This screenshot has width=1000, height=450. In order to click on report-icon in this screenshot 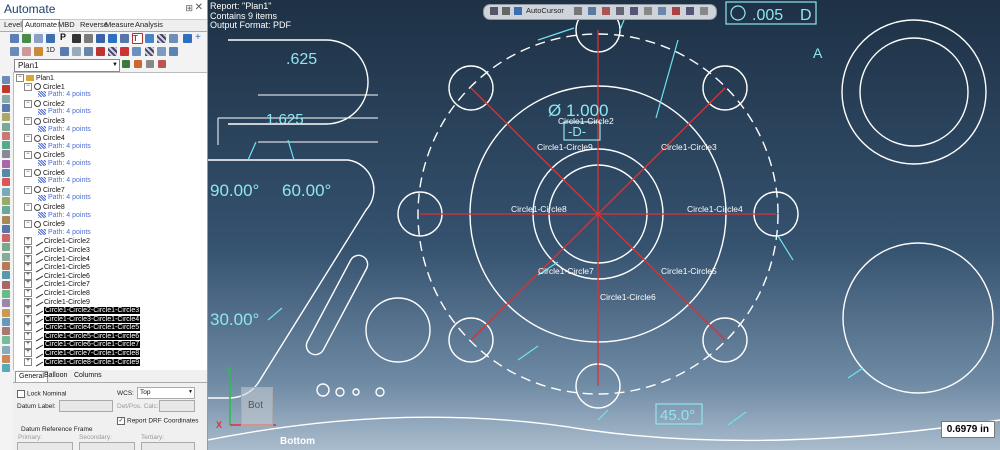, I will do `click(14, 38)`.